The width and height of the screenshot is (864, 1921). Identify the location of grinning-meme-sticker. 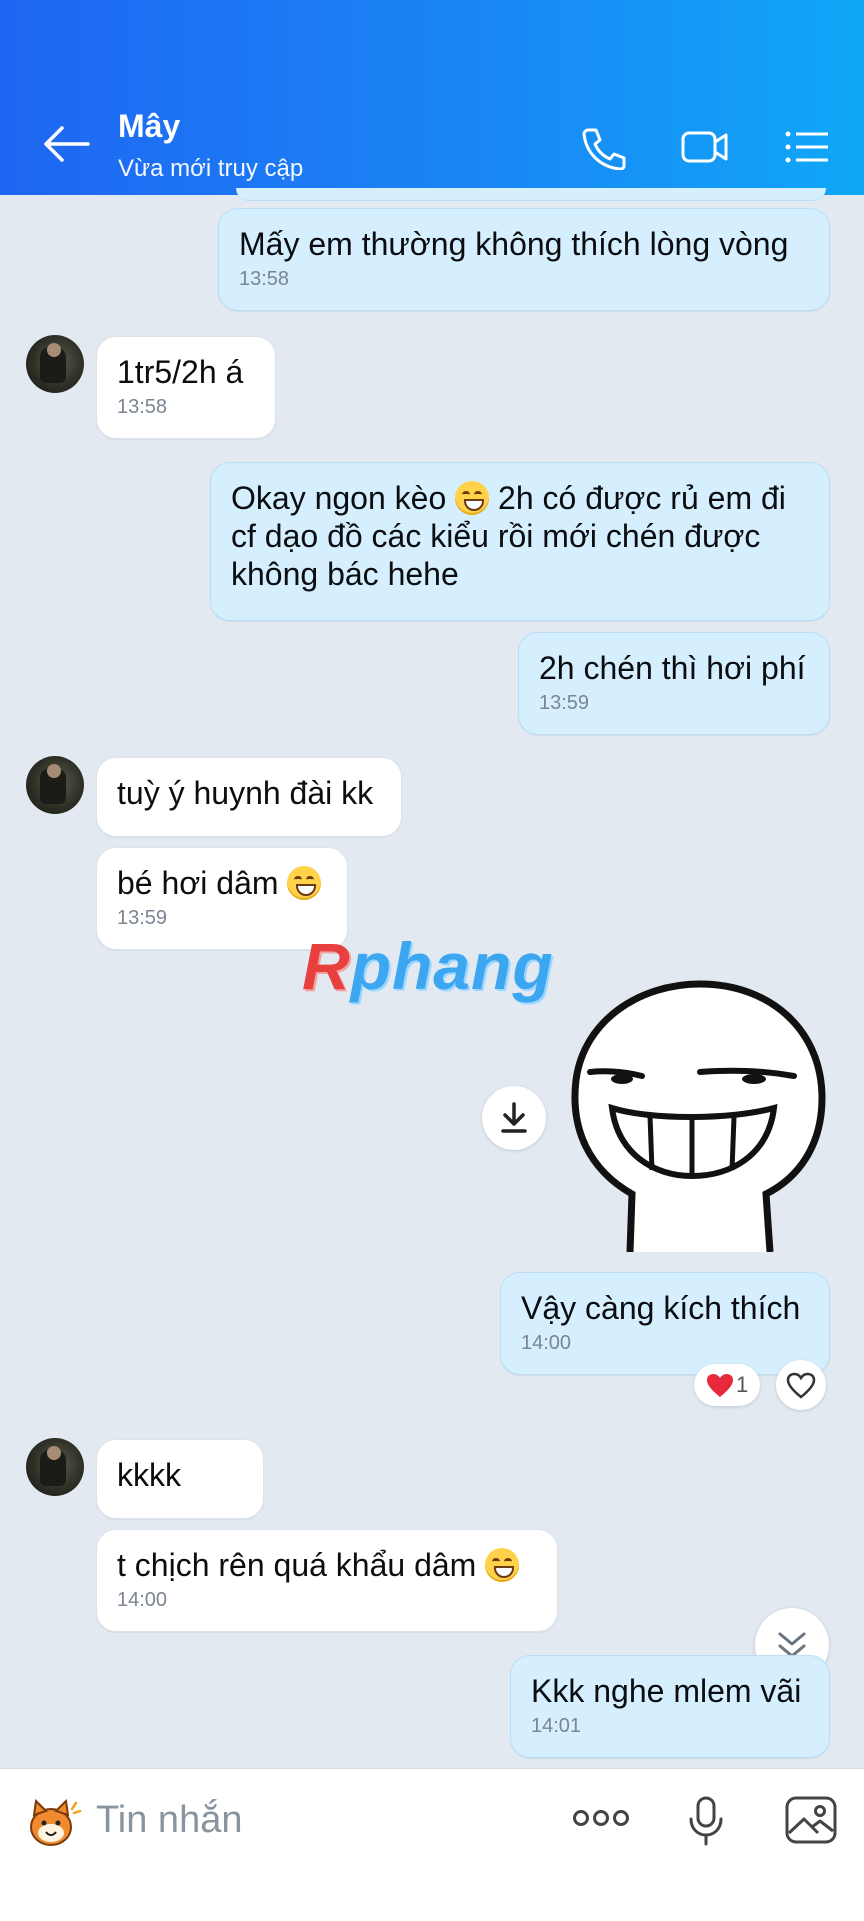
(695, 1116).